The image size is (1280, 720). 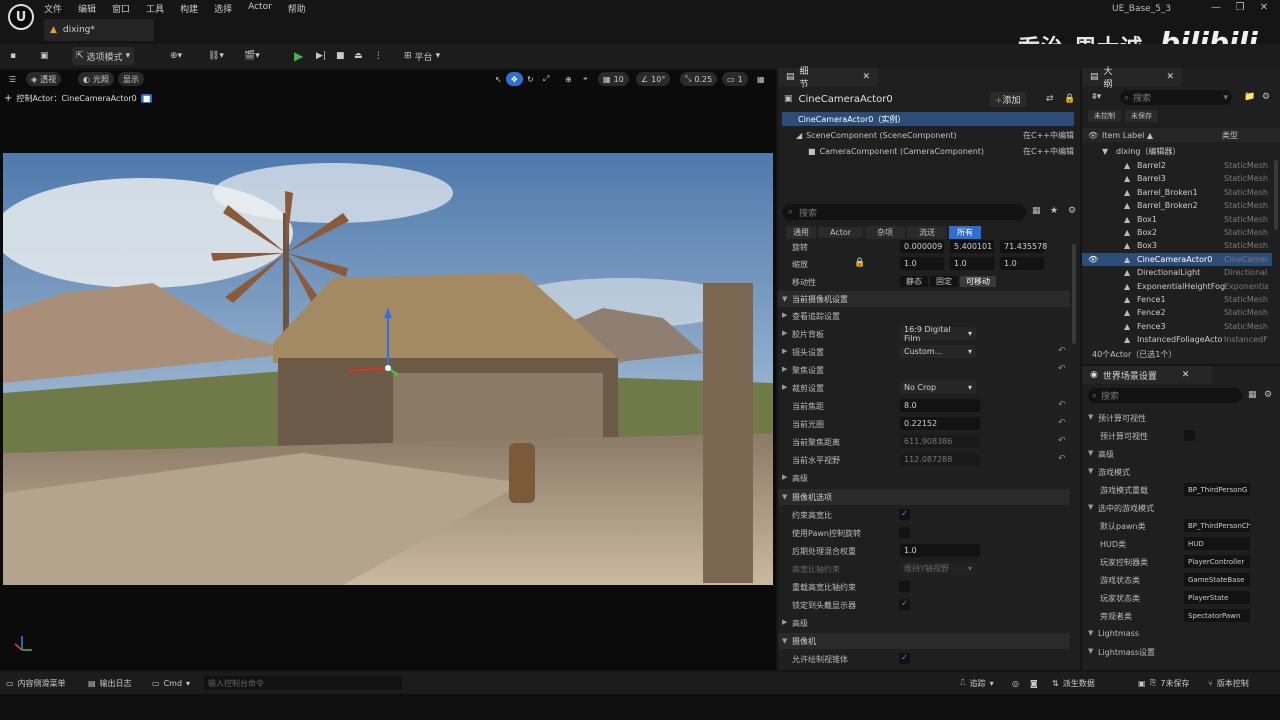 I want to click on menu-actor: Actor, so click(x=260, y=8).